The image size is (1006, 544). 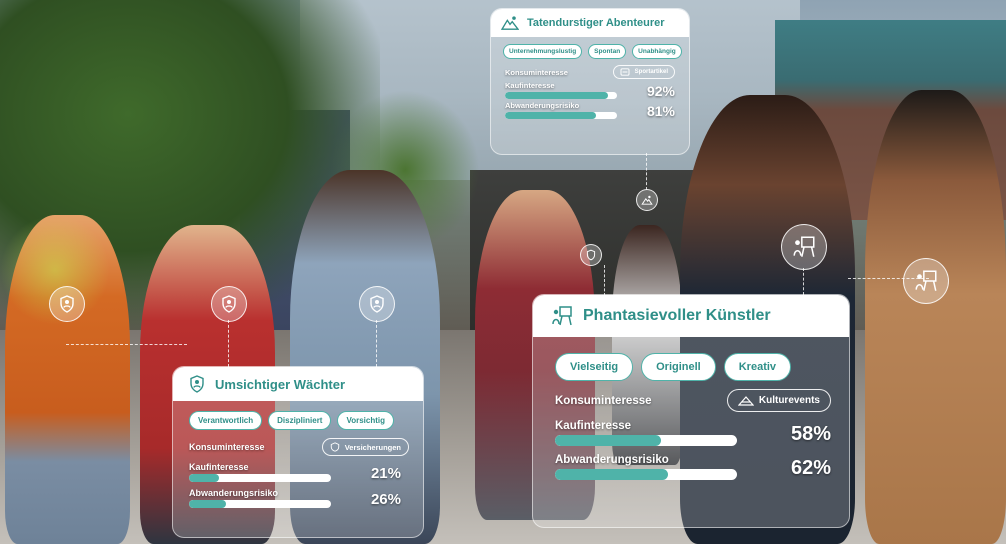 I want to click on churn-risk-value: 26%, so click(x=385, y=499).